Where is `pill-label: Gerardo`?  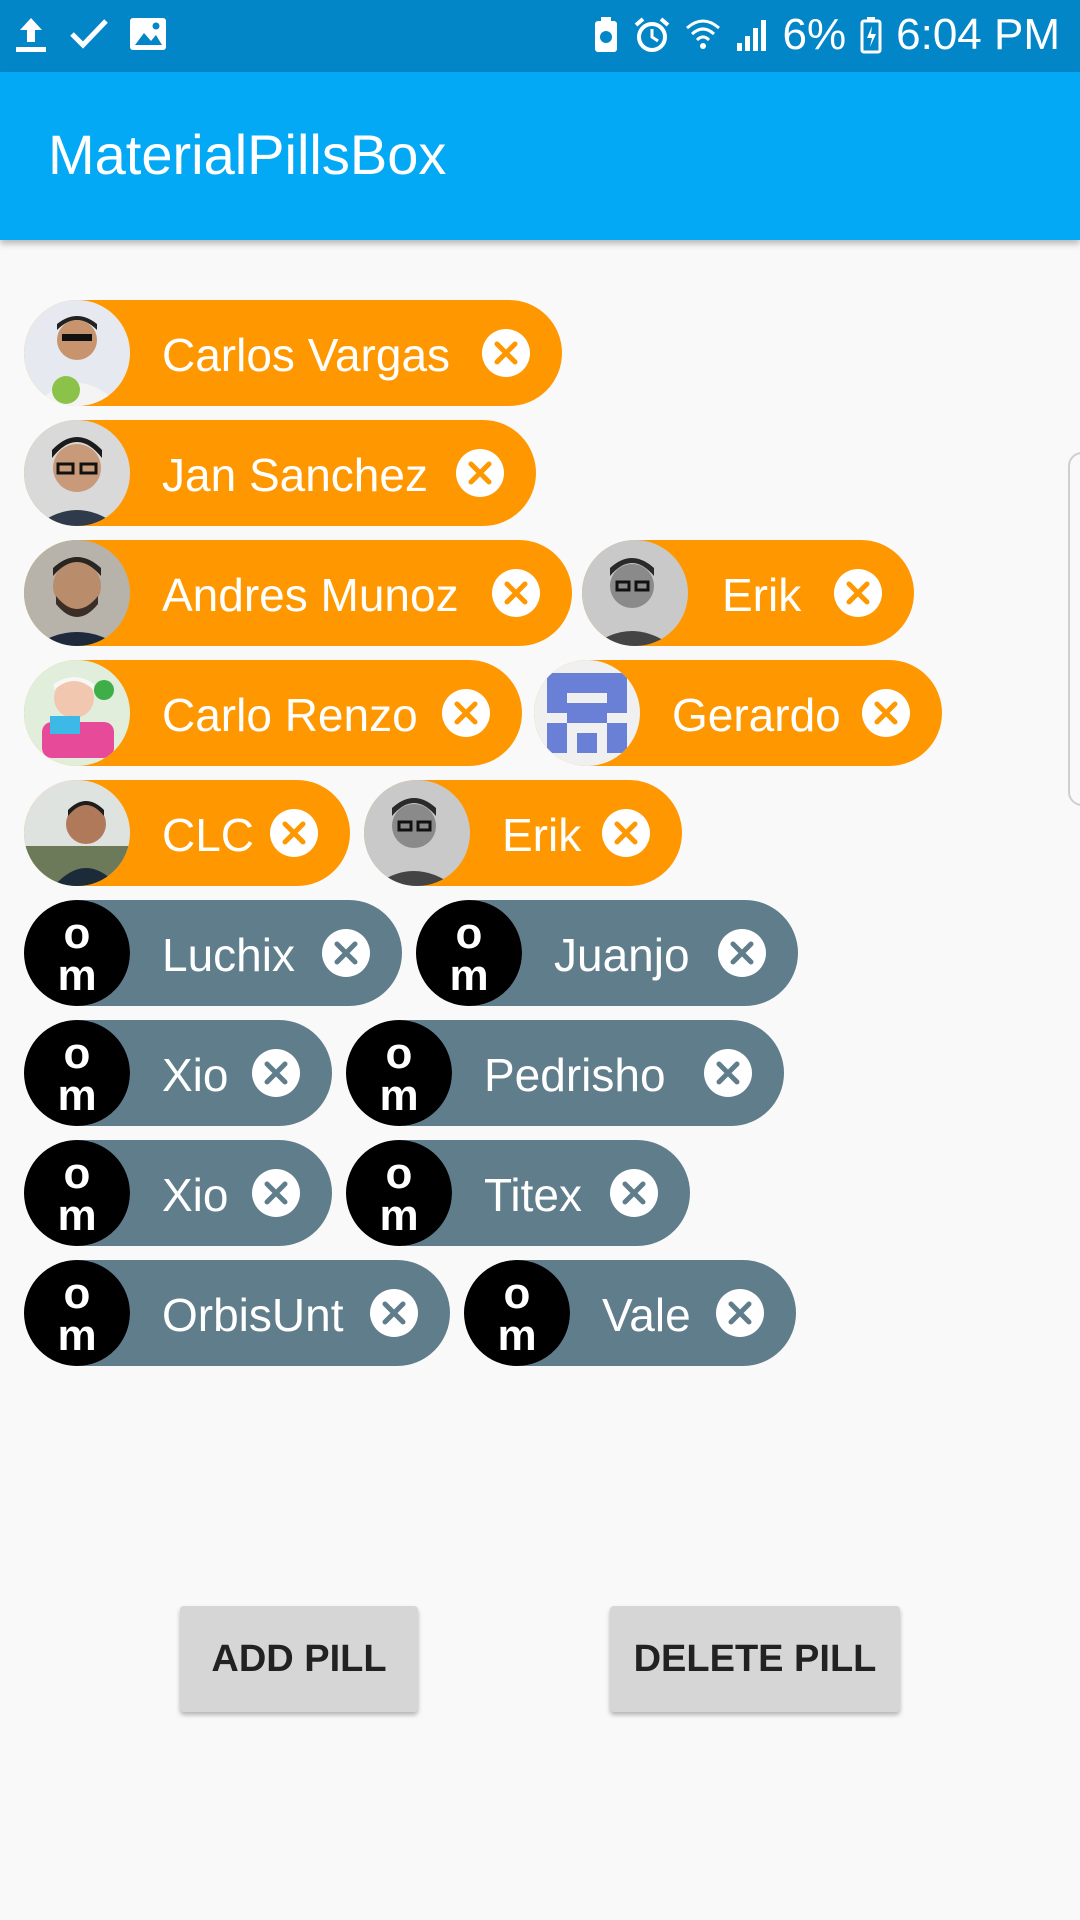 pill-label: Gerardo is located at coordinates (756, 715).